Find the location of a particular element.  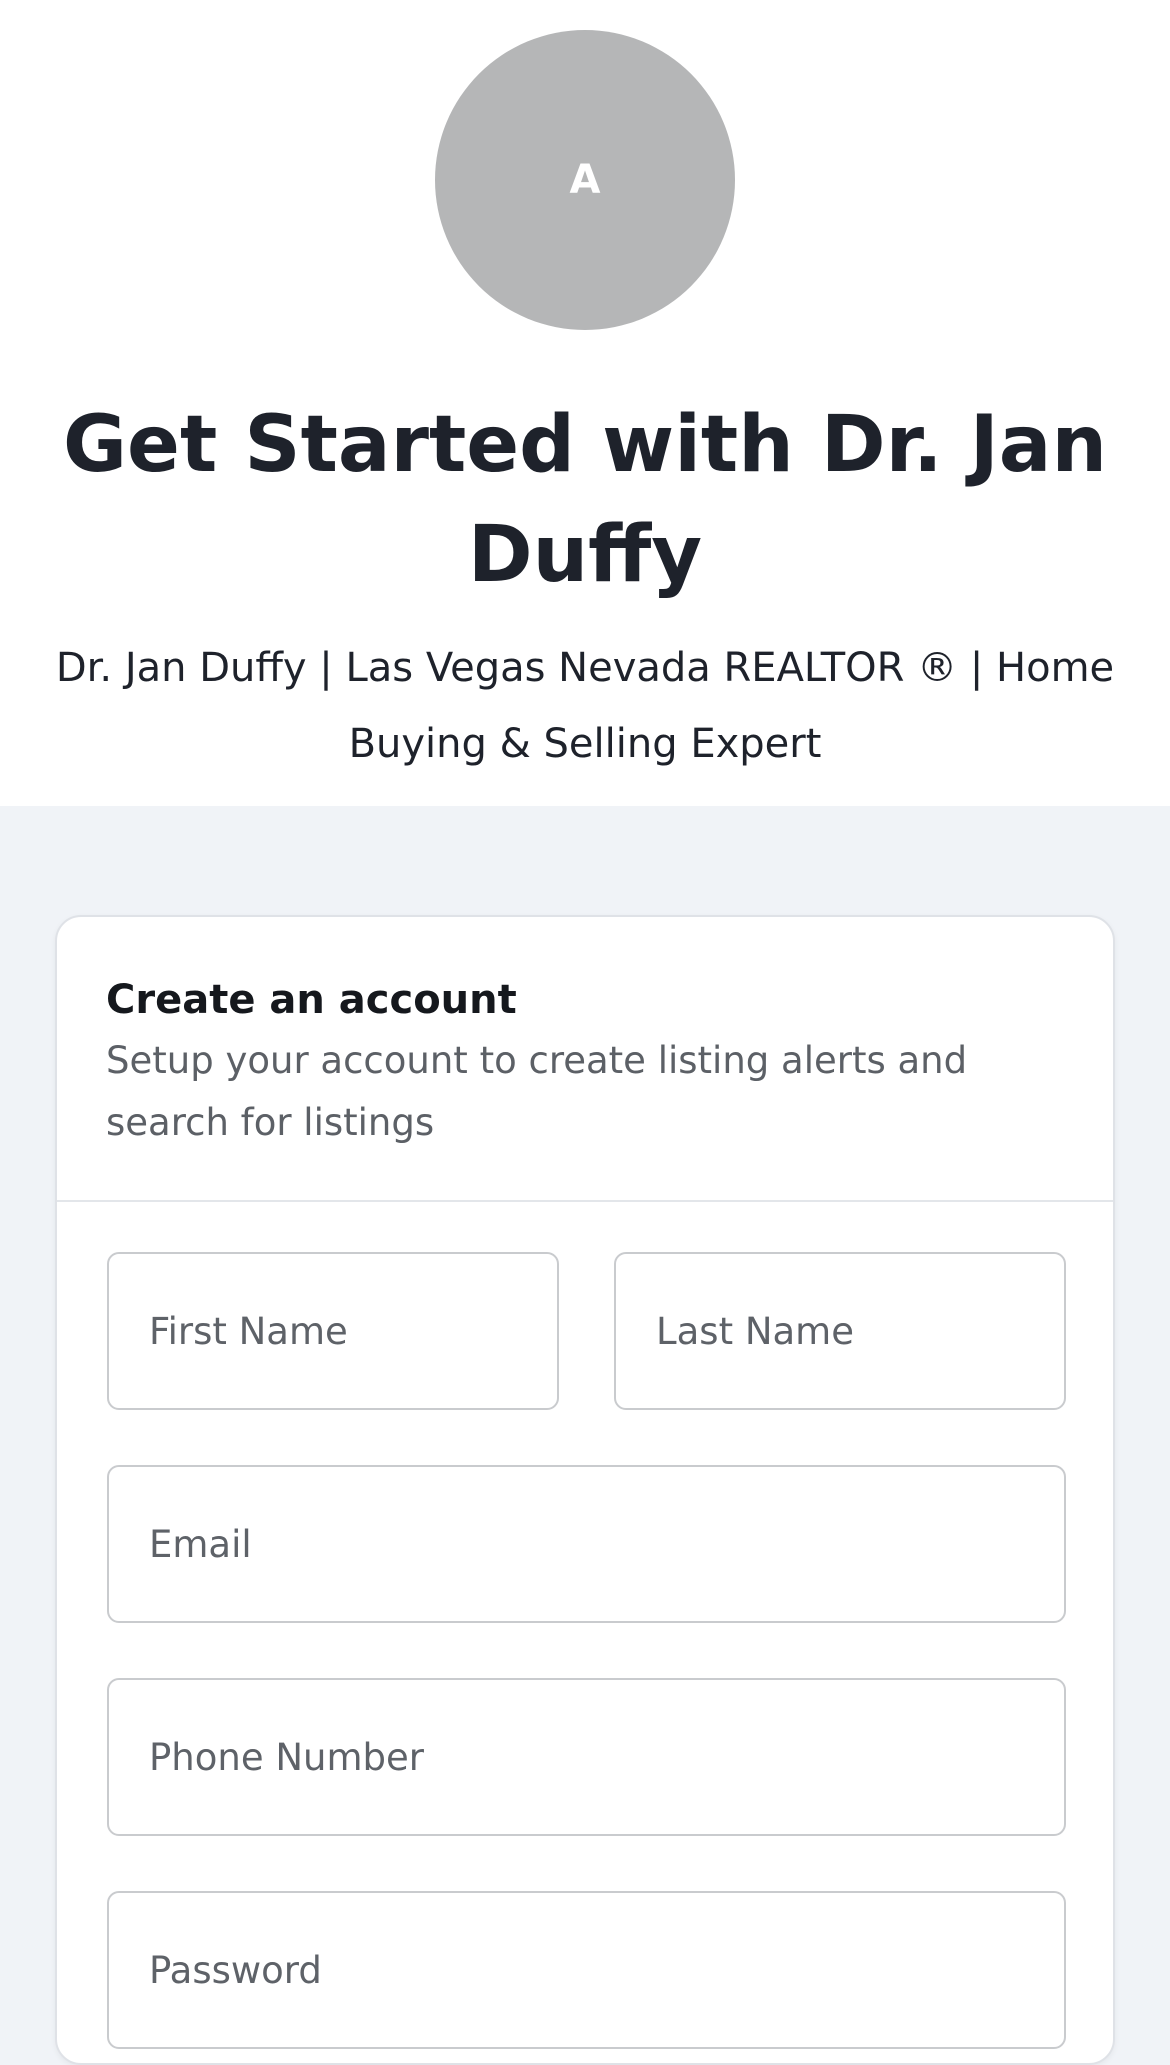

email-input is located at coordinates (586, 1544).